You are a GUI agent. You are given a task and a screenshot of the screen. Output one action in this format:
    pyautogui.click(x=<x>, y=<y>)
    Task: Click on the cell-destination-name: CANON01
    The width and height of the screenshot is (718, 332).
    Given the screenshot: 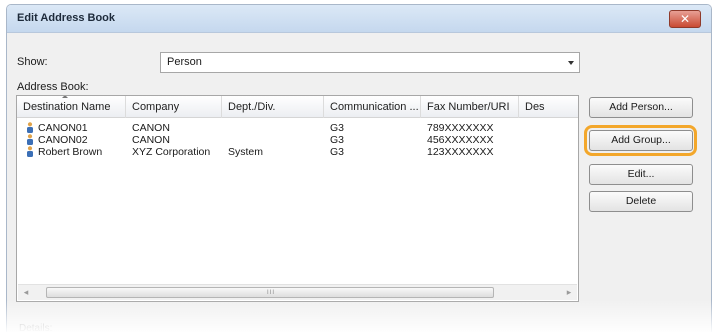 What is the action you would take?
    pyautogui.click(x=63, y=128)
    